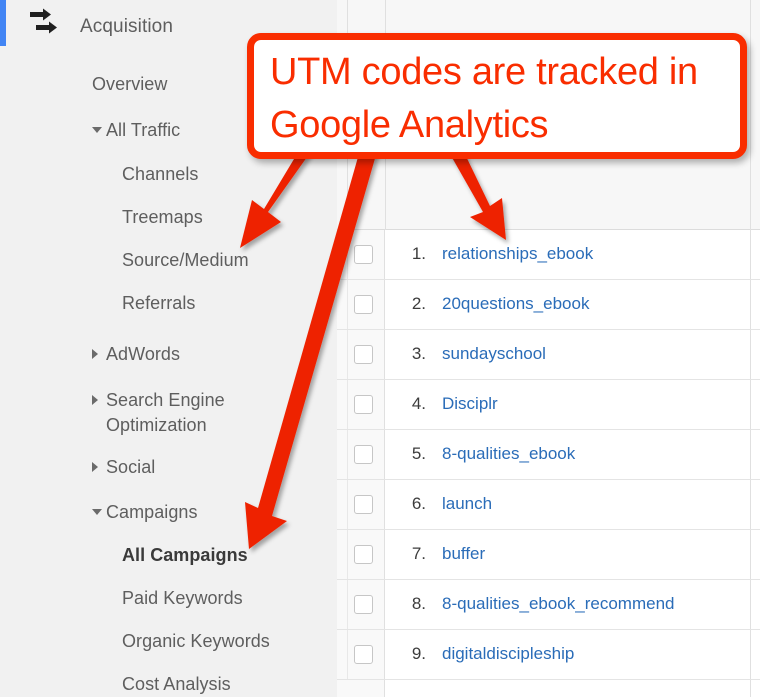 This screenshot has height=697, width=760. I want to click on sidebar-item-search-engine-optimization: Search Engine Optimization, so click(165, 413).